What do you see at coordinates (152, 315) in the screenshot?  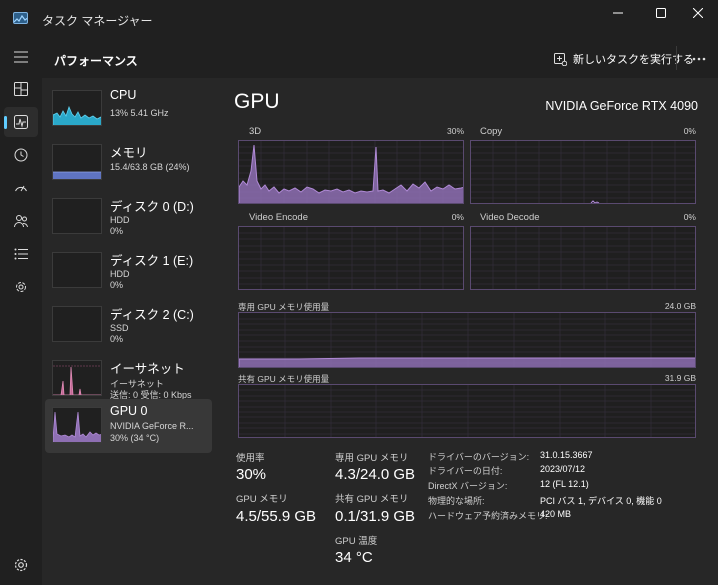 I see `device-name: ディスク 2 (C:)` at bounding box center [152, 315].